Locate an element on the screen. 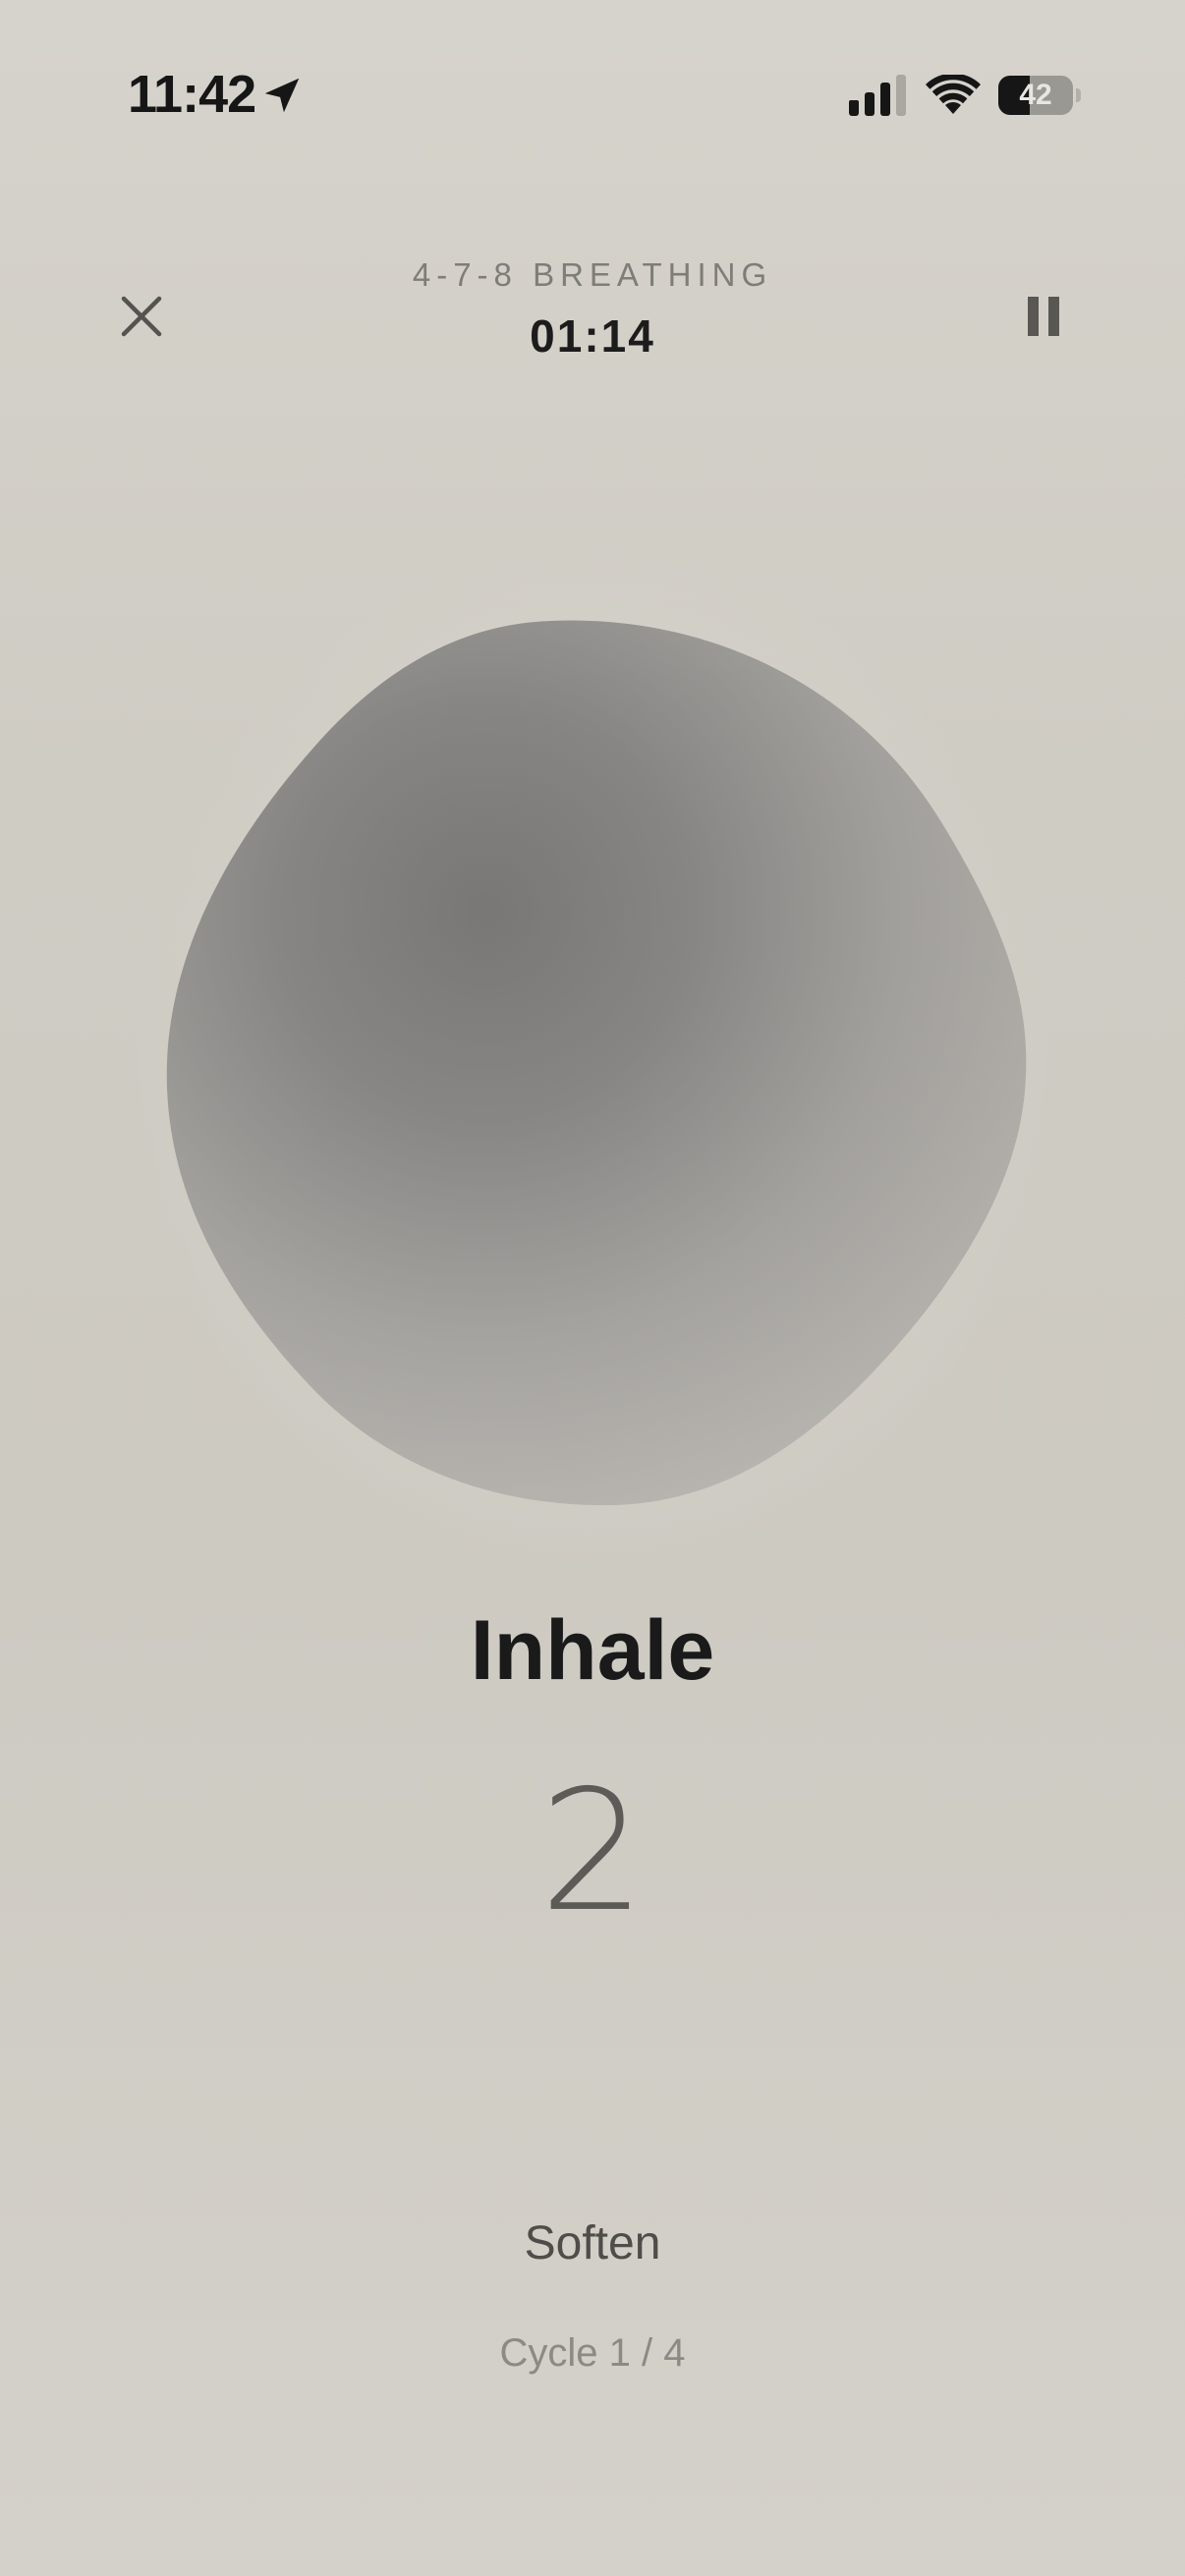  close-button is located at coordinates (141, 316).